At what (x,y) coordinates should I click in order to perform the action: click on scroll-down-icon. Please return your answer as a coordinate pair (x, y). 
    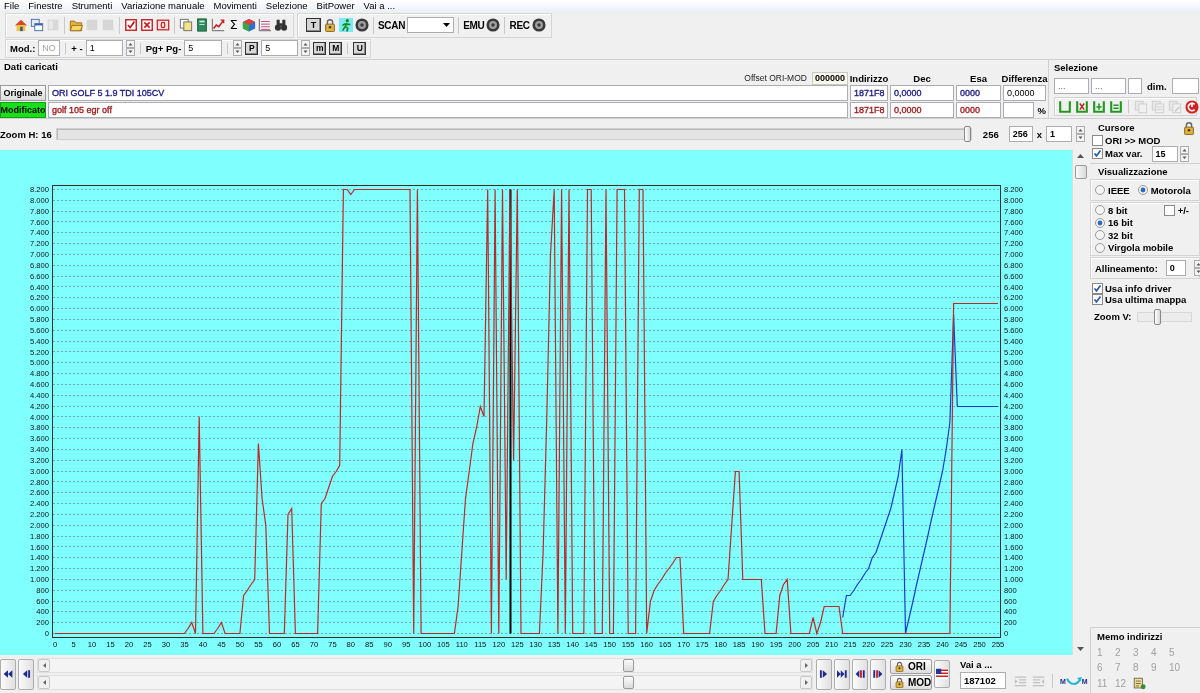
    Looking at the image, I should click on (1080, 648).